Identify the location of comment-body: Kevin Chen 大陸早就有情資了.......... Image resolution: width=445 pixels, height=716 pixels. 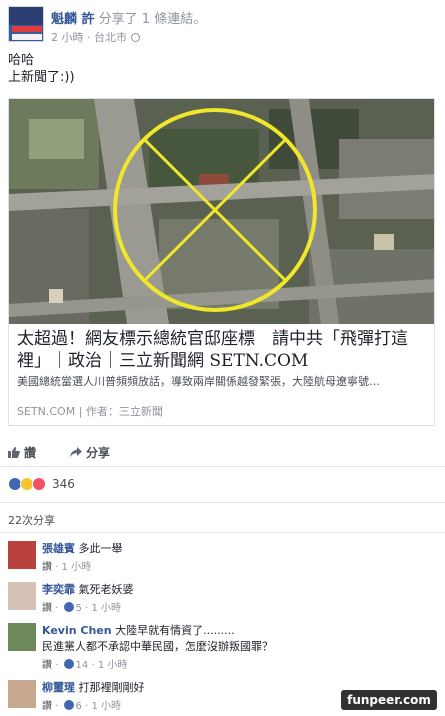
(138, 630).